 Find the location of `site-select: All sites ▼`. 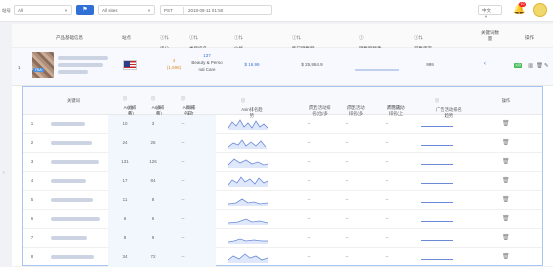

site-select: All sites ▼ is located at coordinates (126, 10).